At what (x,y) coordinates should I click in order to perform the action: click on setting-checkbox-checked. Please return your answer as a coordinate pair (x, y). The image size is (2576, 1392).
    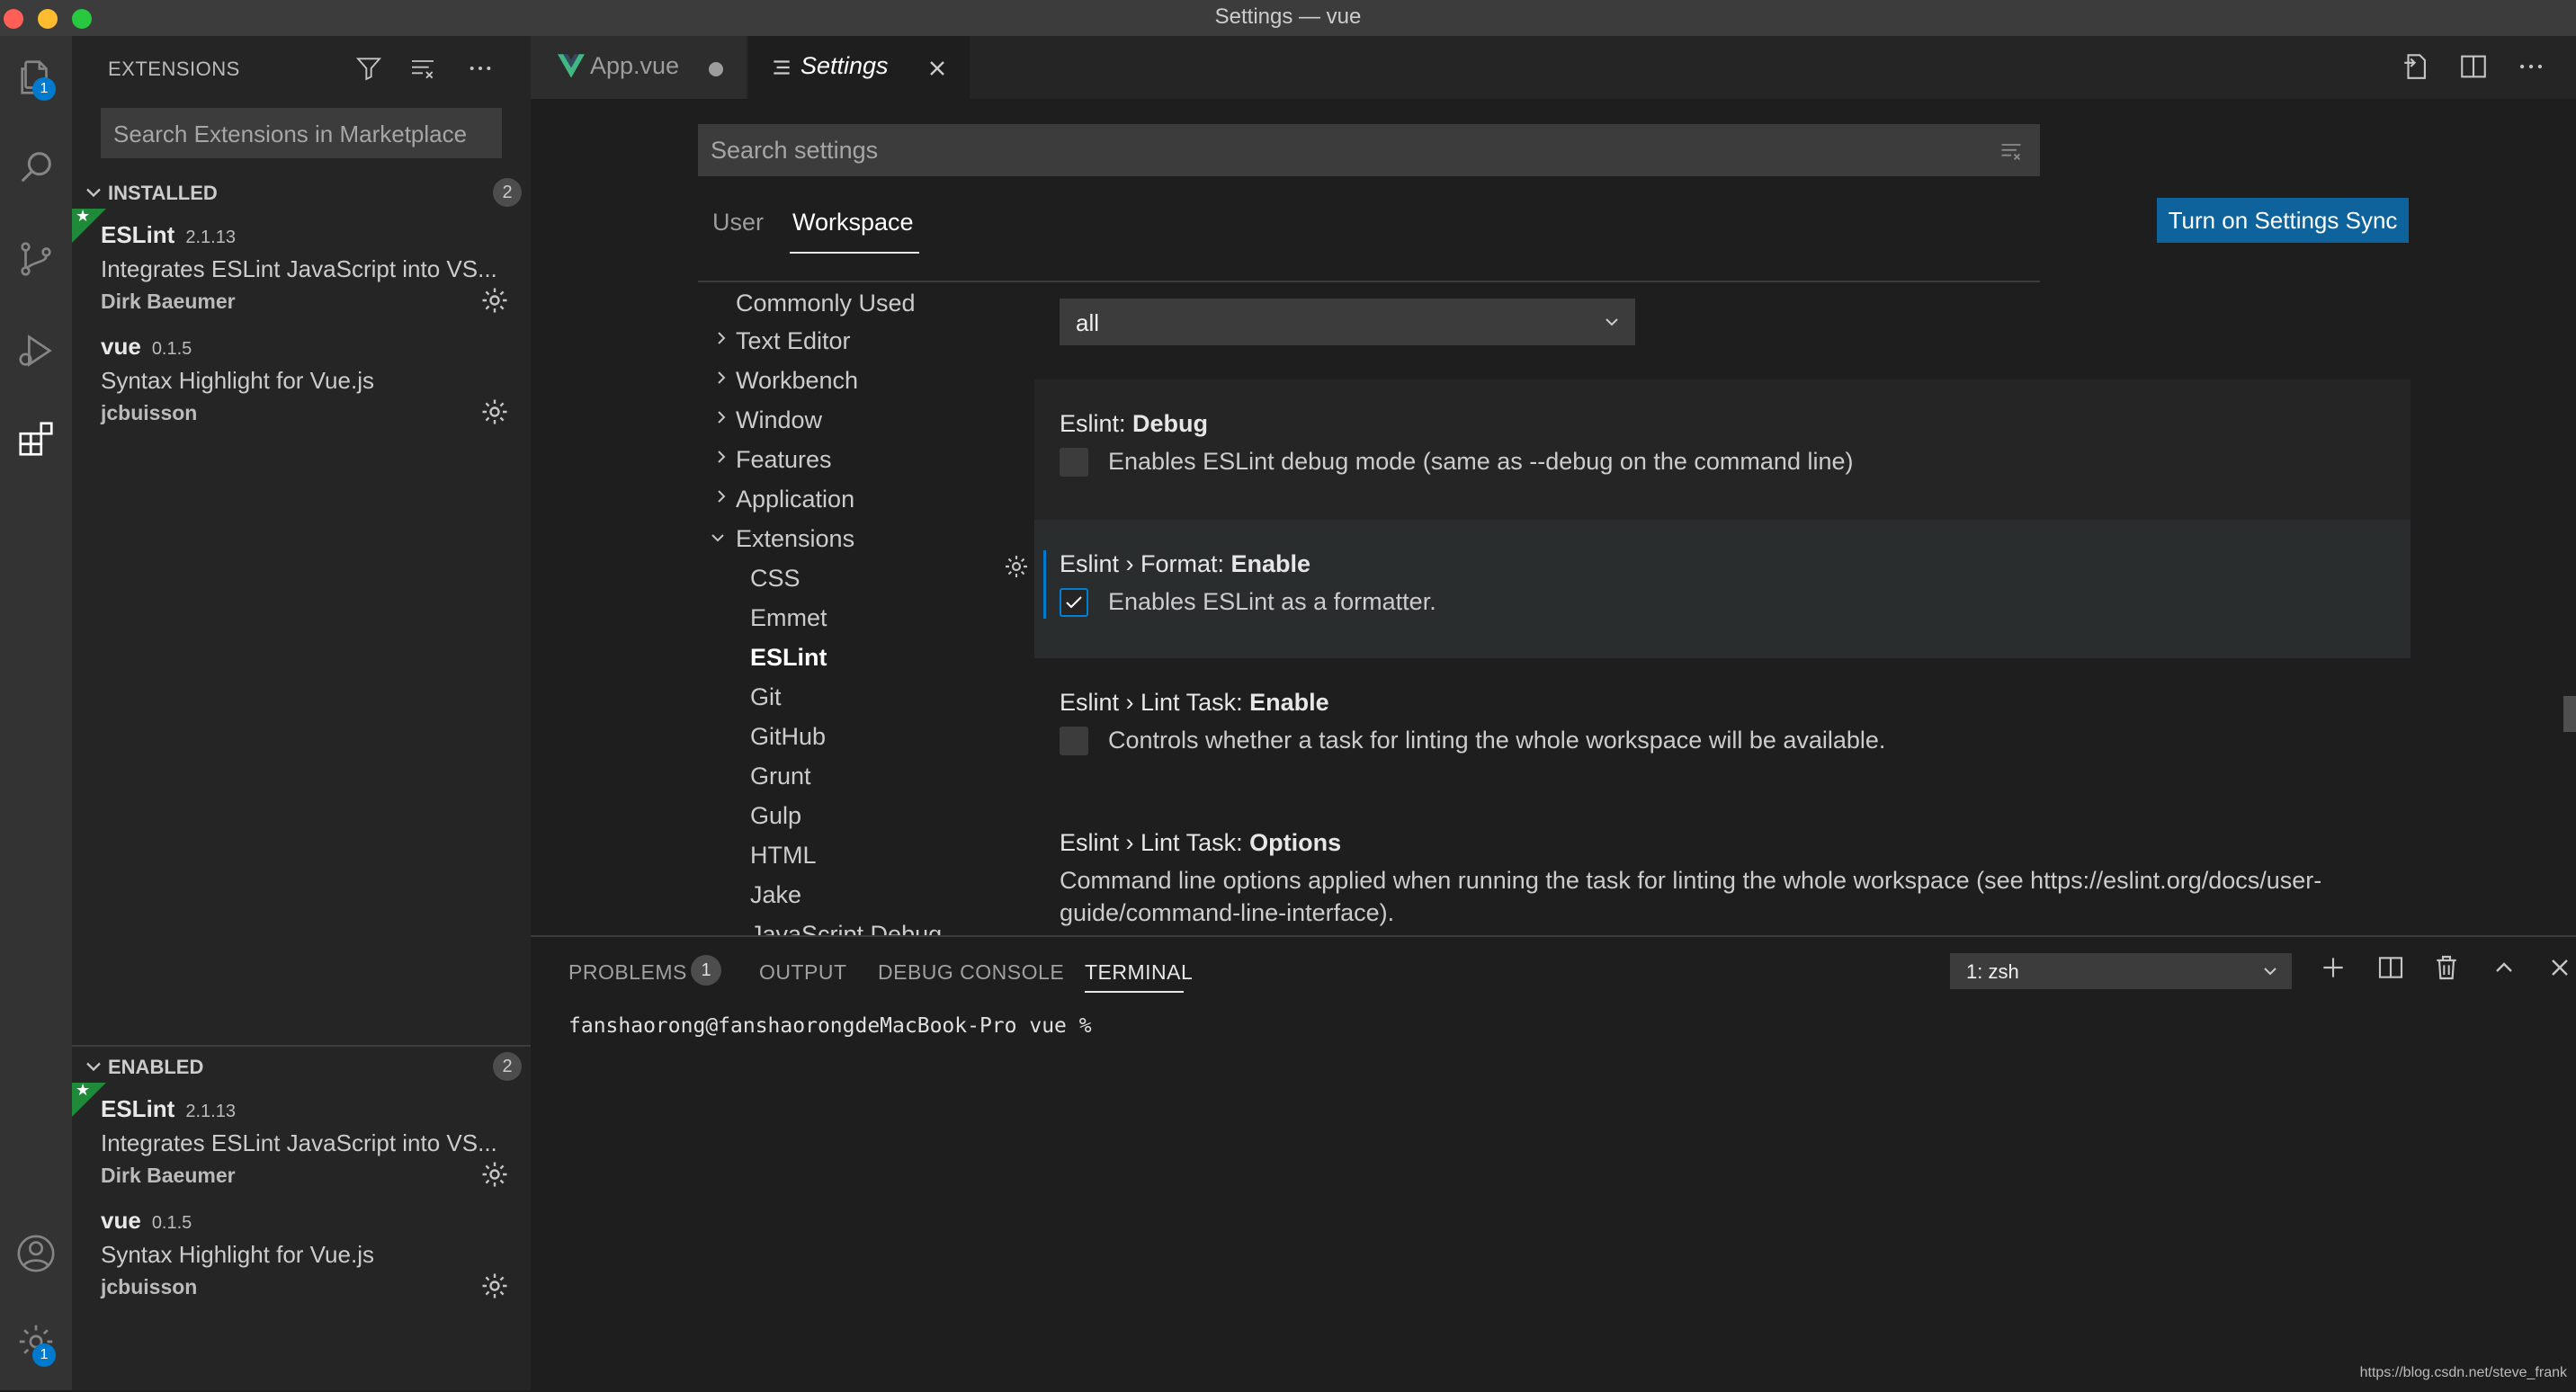
    Looking at the image, I should click on (1074, 602).